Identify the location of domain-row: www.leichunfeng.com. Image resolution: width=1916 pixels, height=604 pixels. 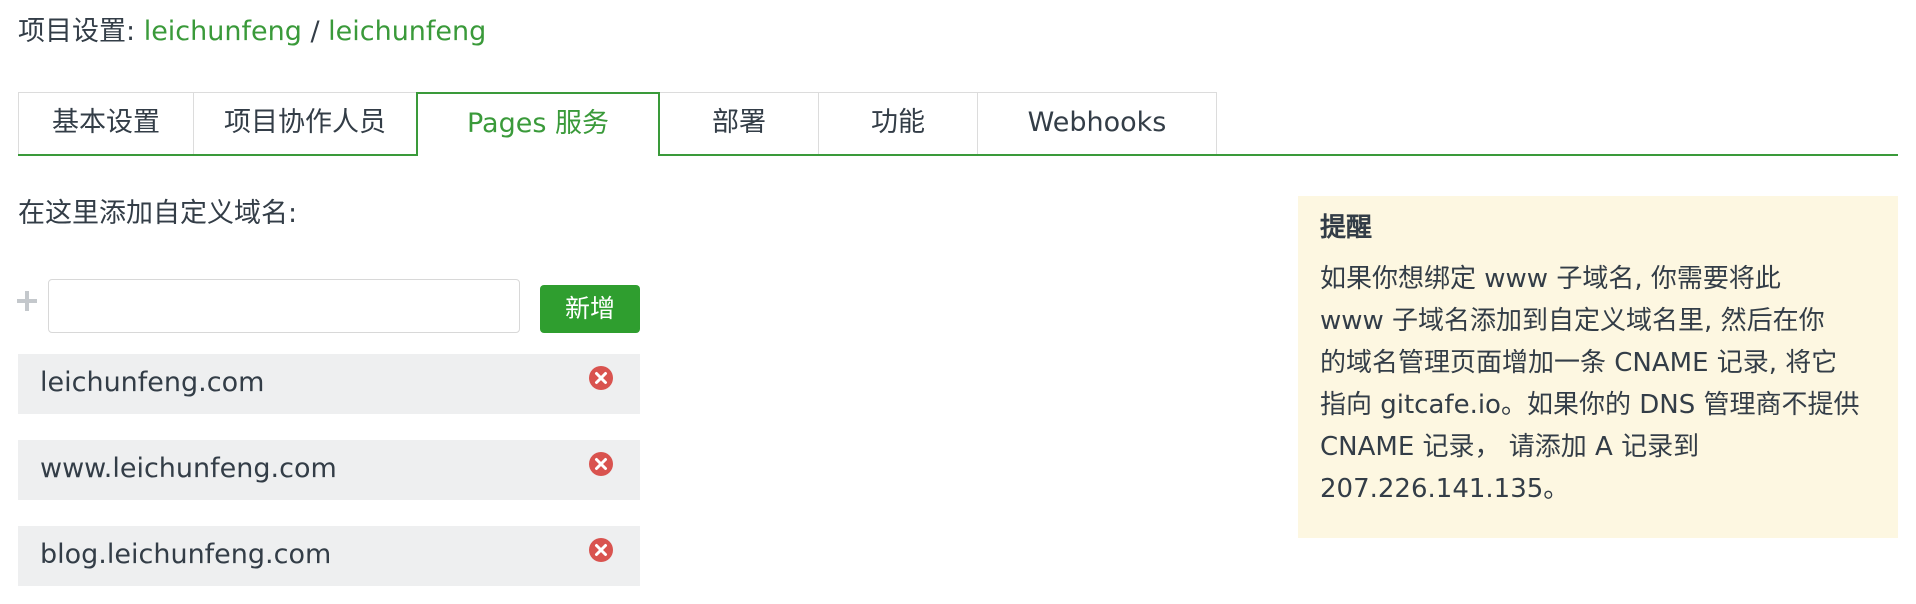
(329, 470).